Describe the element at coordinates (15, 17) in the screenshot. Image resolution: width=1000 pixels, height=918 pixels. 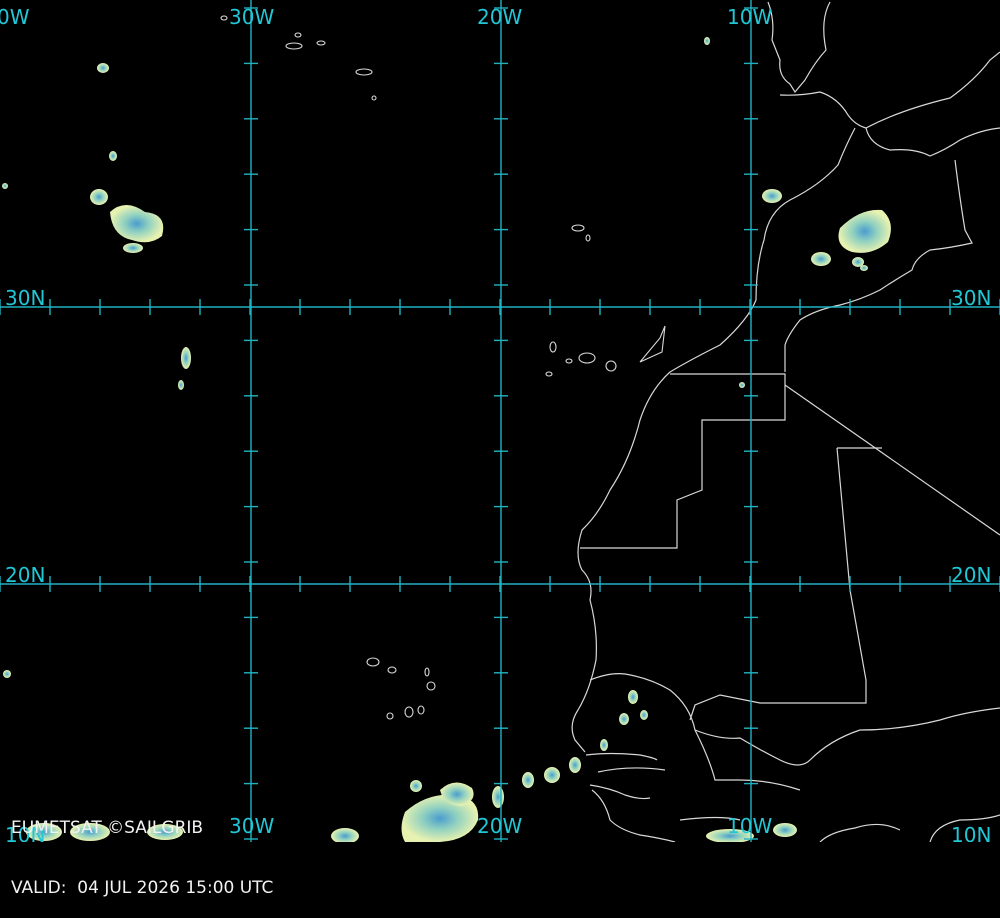
I see `lon-label: 0W` at that location.